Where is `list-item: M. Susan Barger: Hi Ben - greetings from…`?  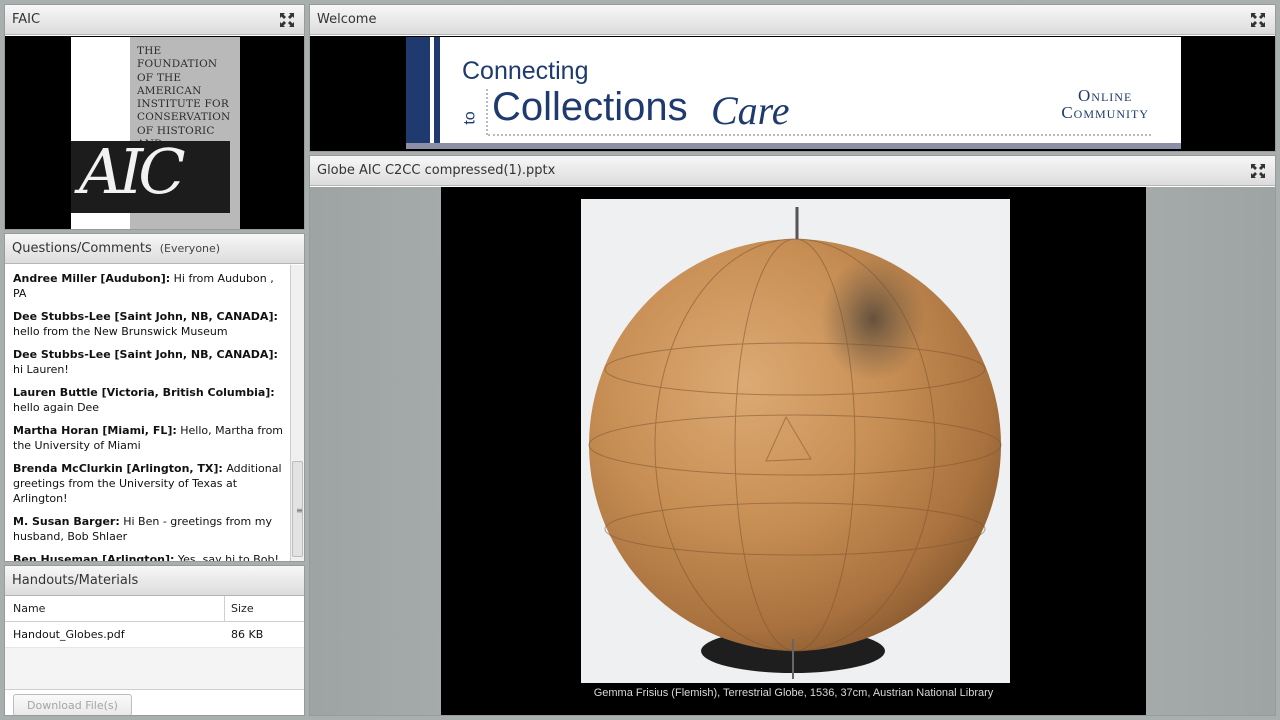
list-item: M. Susan Barger: Hi Ben - greetings from… is located at coordinates (148, 529).